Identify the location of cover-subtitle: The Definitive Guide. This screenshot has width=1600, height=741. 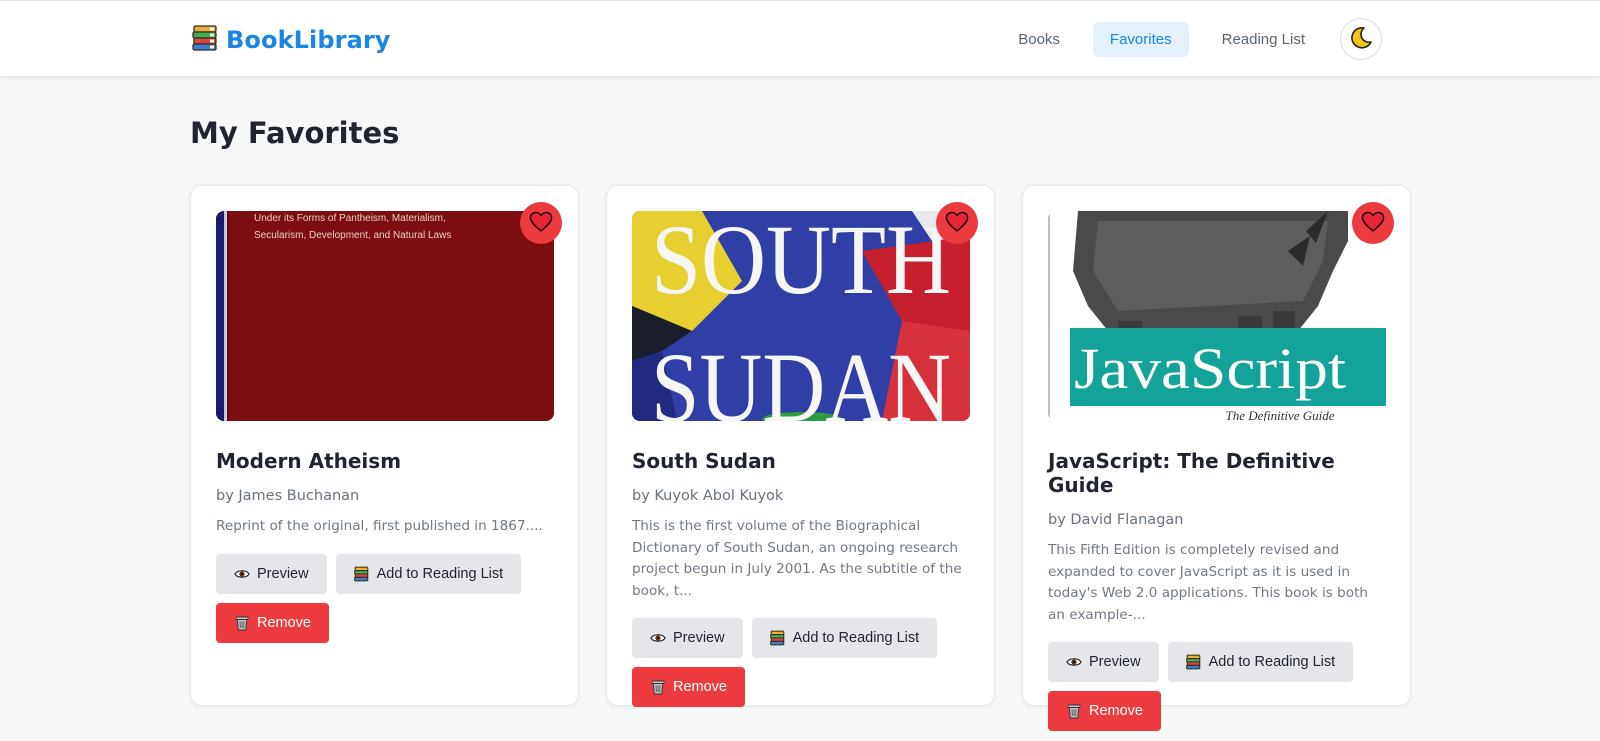
(1279, 414).